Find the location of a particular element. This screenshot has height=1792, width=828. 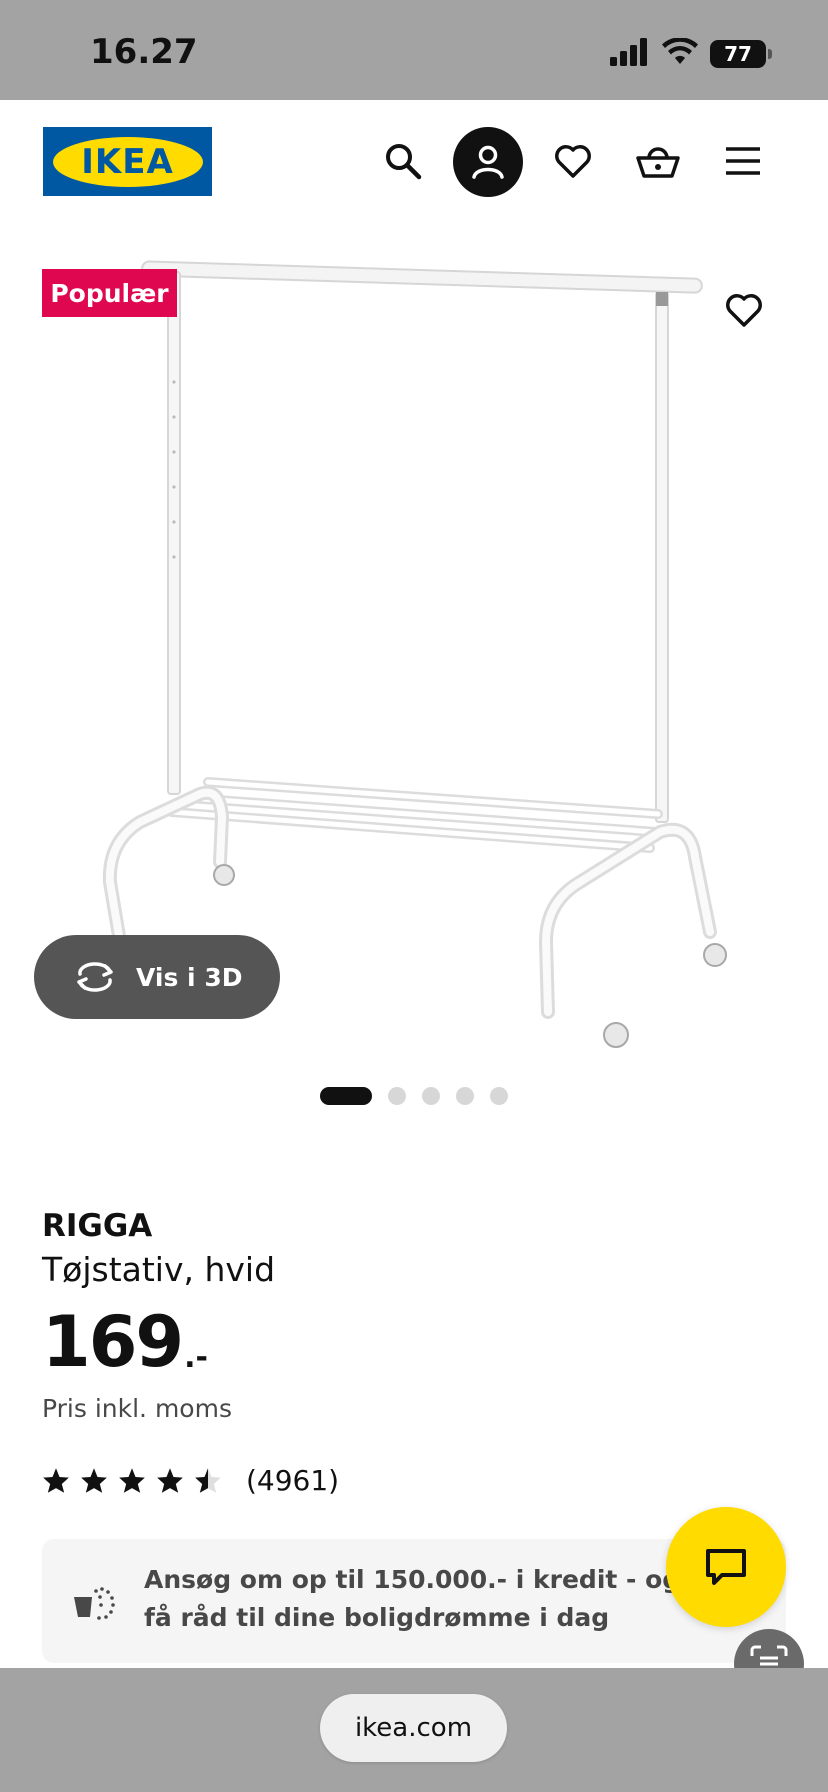

credit-icon is located at coordinates (93, 1603).